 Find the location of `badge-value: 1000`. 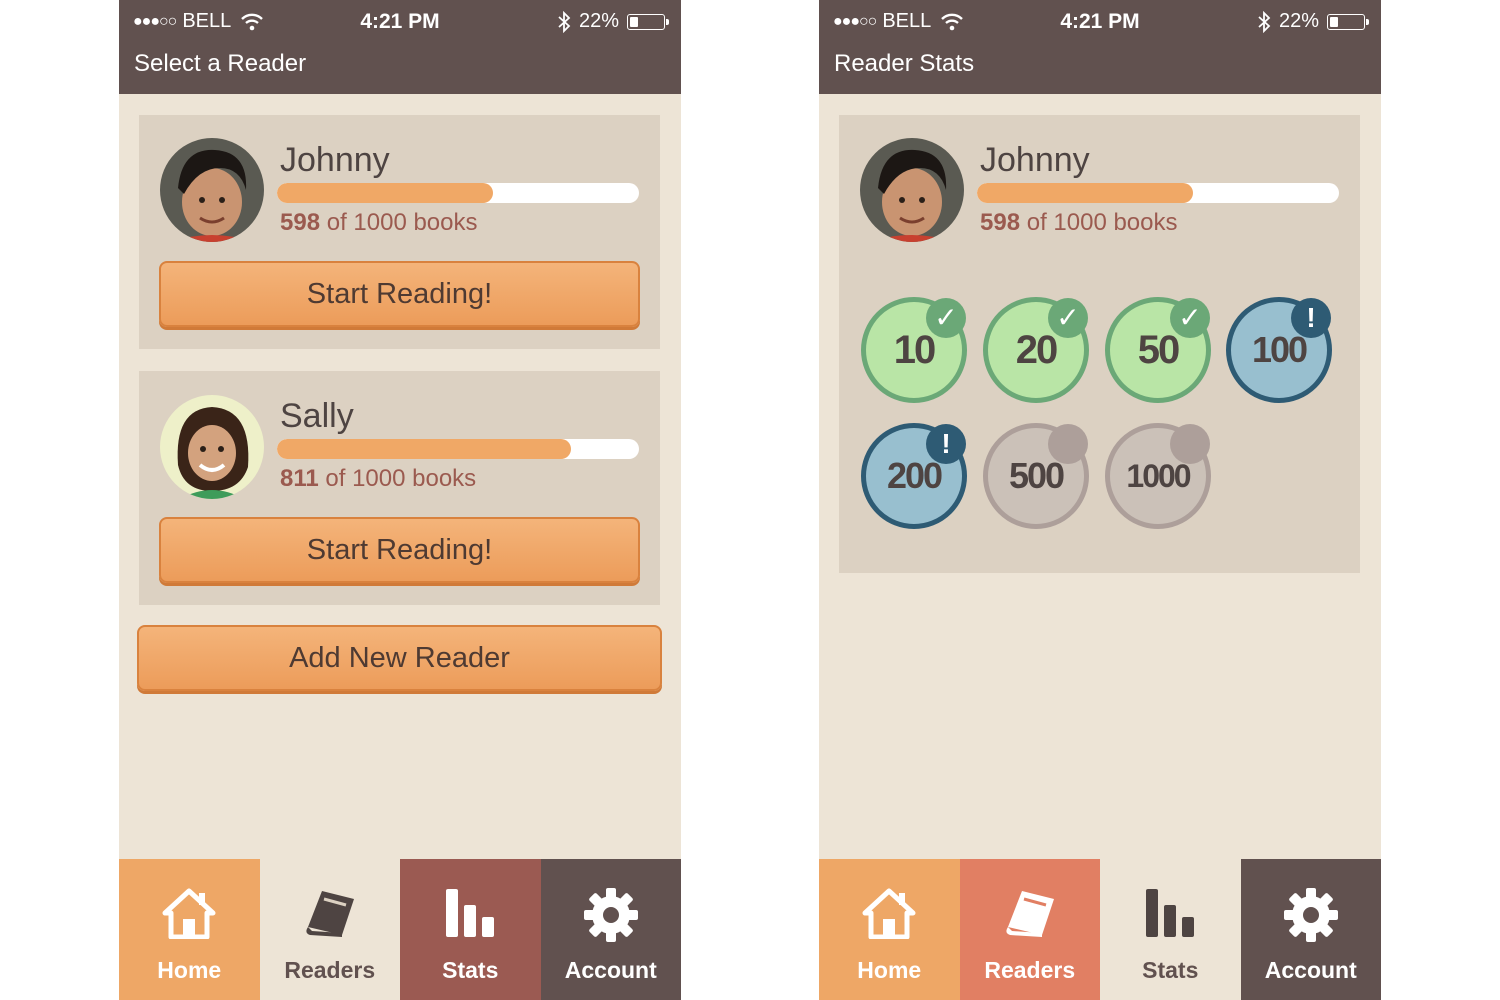

badge-value: 1000 is located at coordinates (1158, 476).